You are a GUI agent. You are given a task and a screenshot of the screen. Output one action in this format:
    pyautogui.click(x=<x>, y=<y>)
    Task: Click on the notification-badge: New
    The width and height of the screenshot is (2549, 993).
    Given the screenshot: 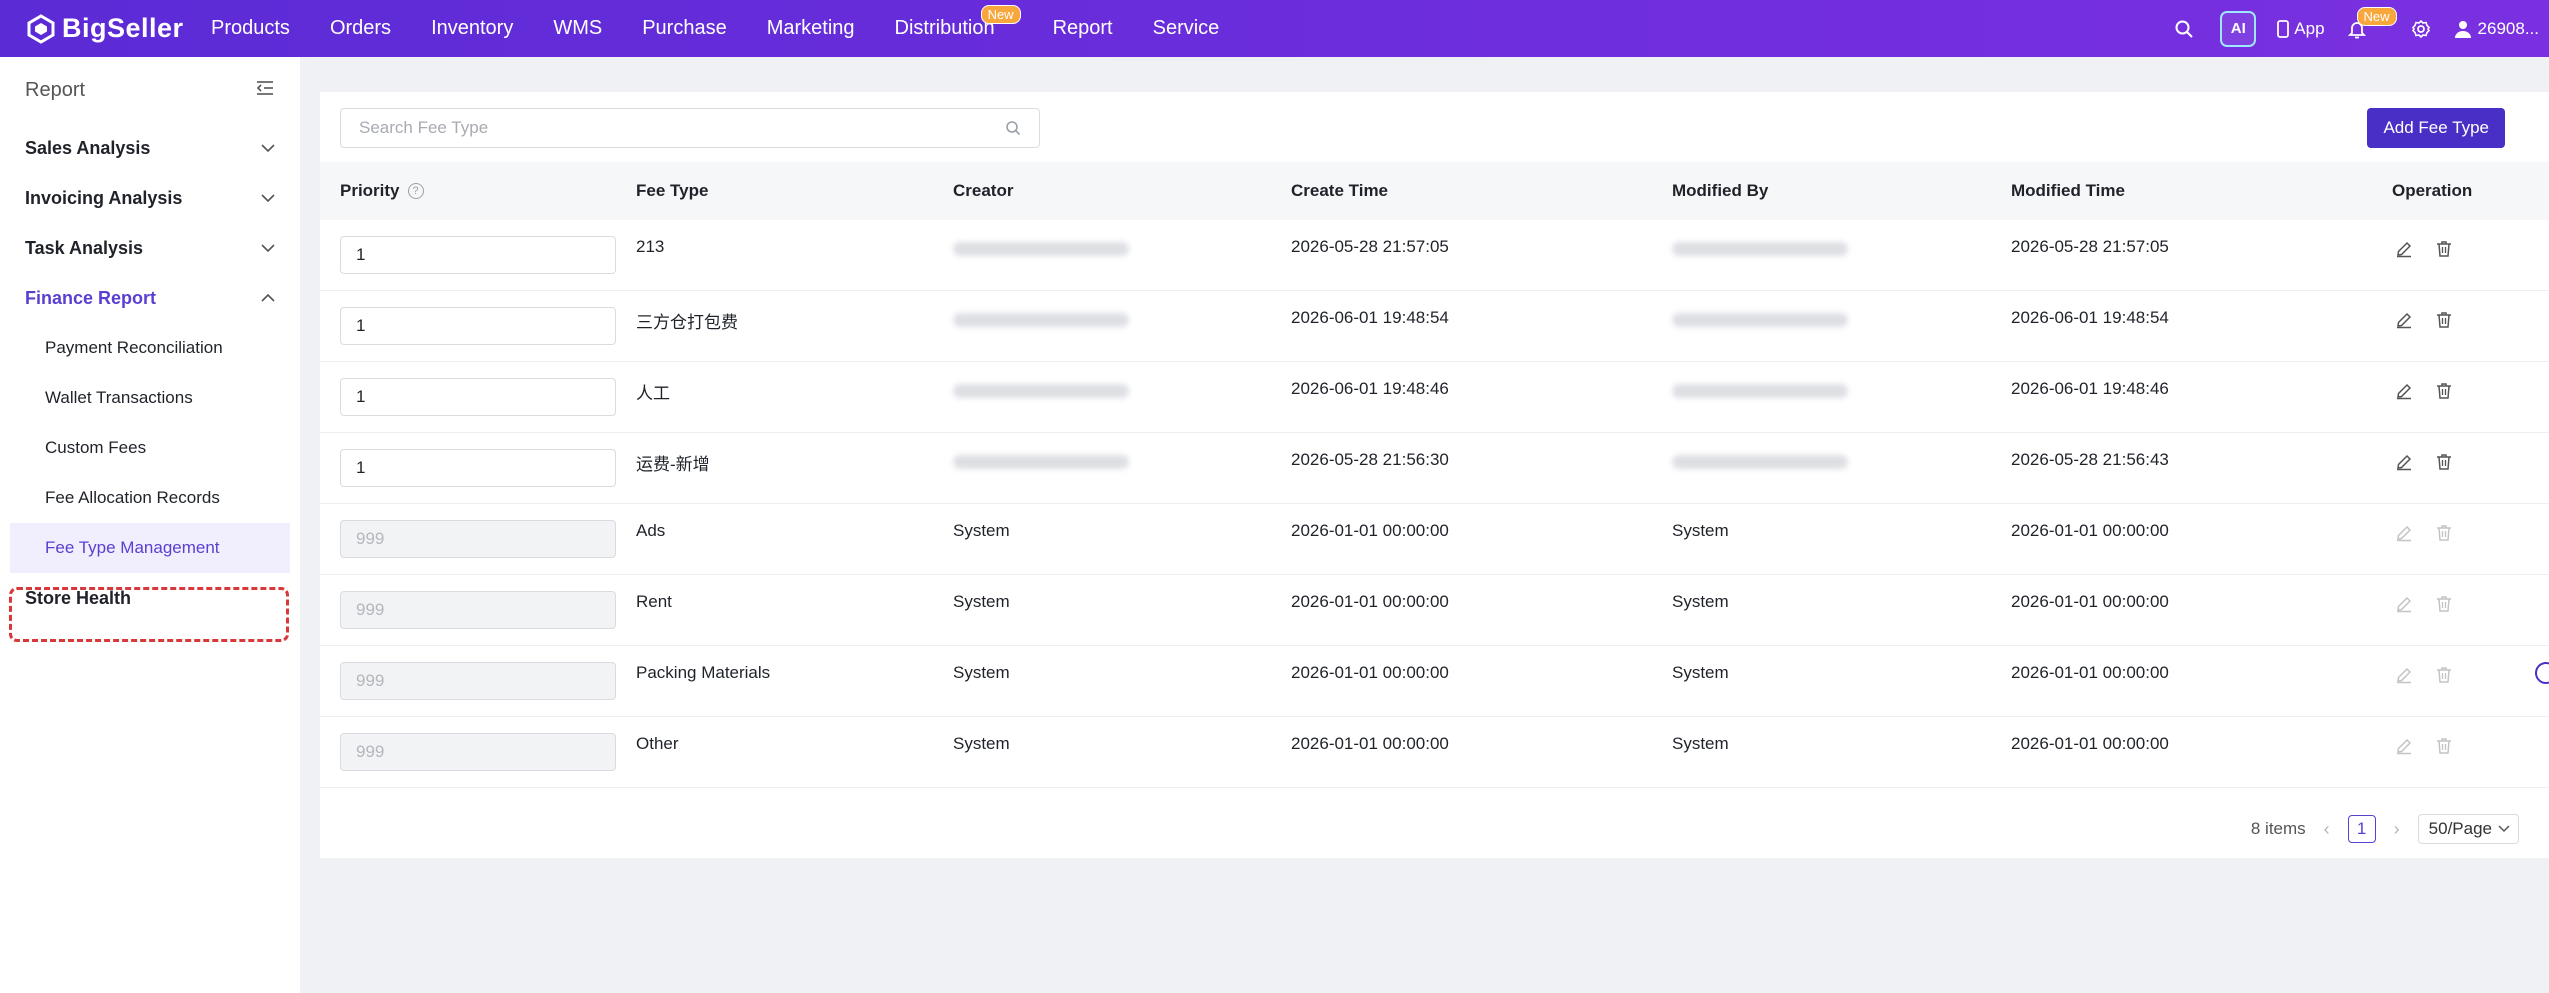 What is the action you would take?
    pyautogui.click(x=2376, y=16)
    